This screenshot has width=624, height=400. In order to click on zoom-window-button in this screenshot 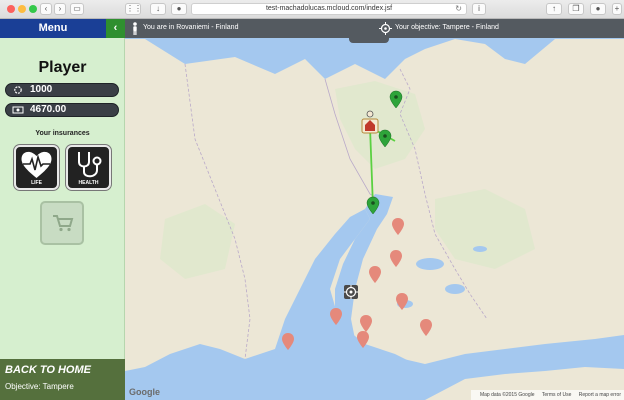, I will do `click(33, 9)`.